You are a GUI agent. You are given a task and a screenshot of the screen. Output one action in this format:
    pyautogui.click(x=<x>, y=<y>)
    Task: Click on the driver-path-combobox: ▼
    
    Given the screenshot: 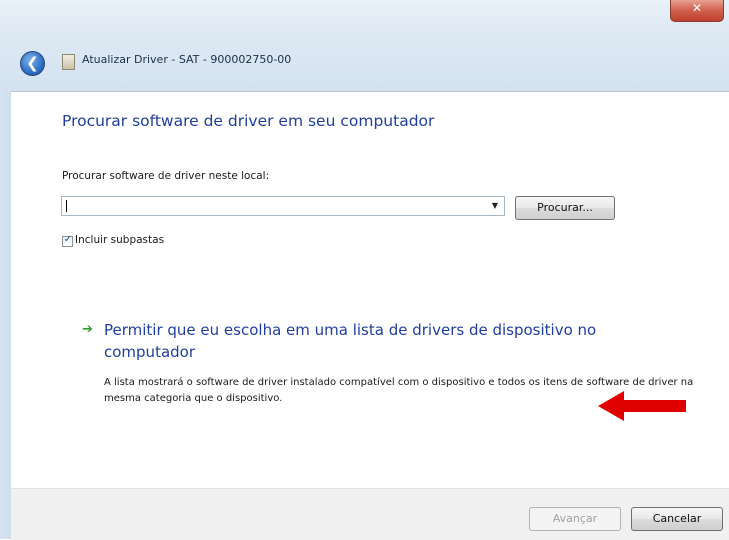 What is the action you would take?
    pyautogui.click(x=283, y=206)
    